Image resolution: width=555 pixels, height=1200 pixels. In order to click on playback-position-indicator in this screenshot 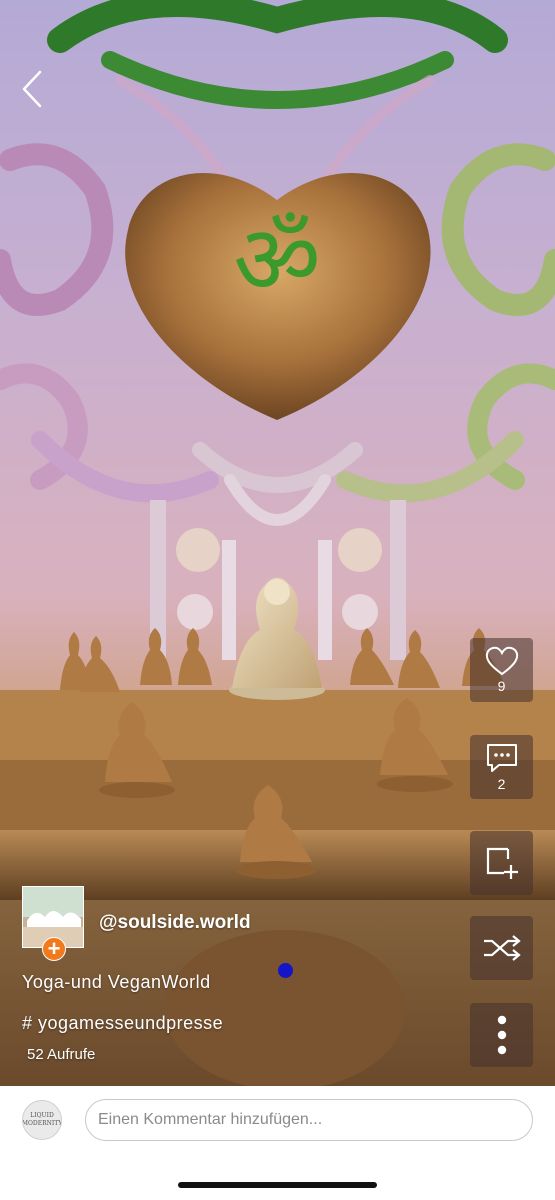, I will do `click(285, 970)`.